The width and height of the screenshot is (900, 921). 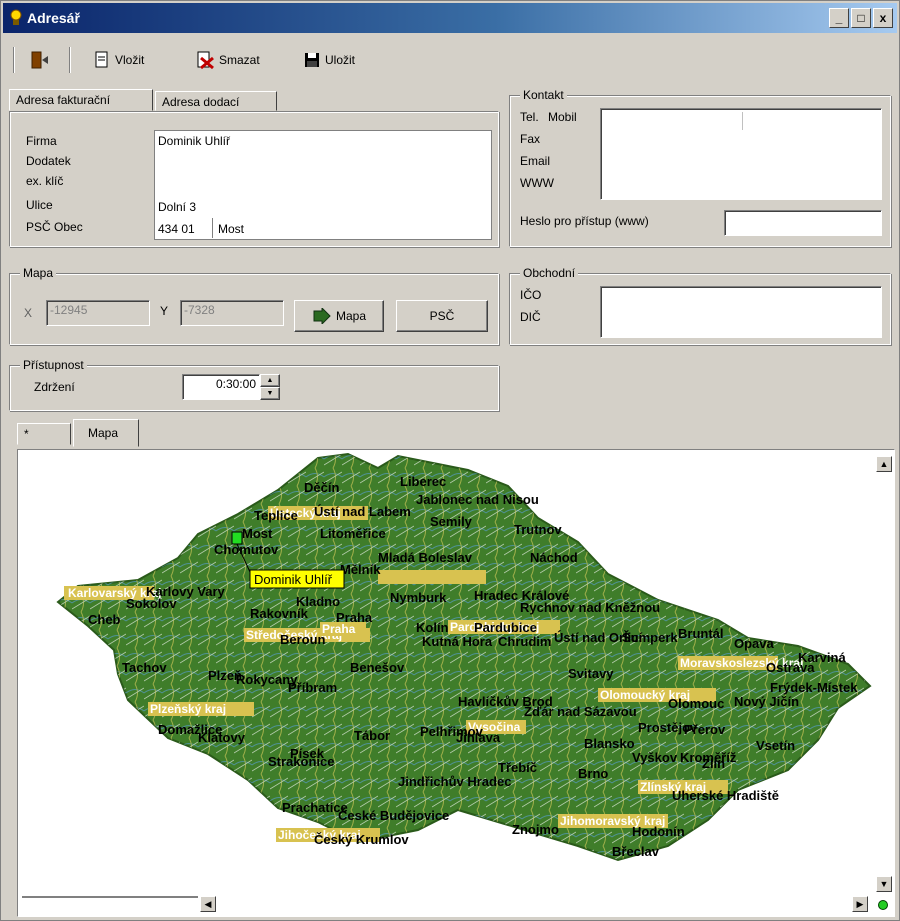 I want to click on city-praha: Praha, so click(x=354, y=617).